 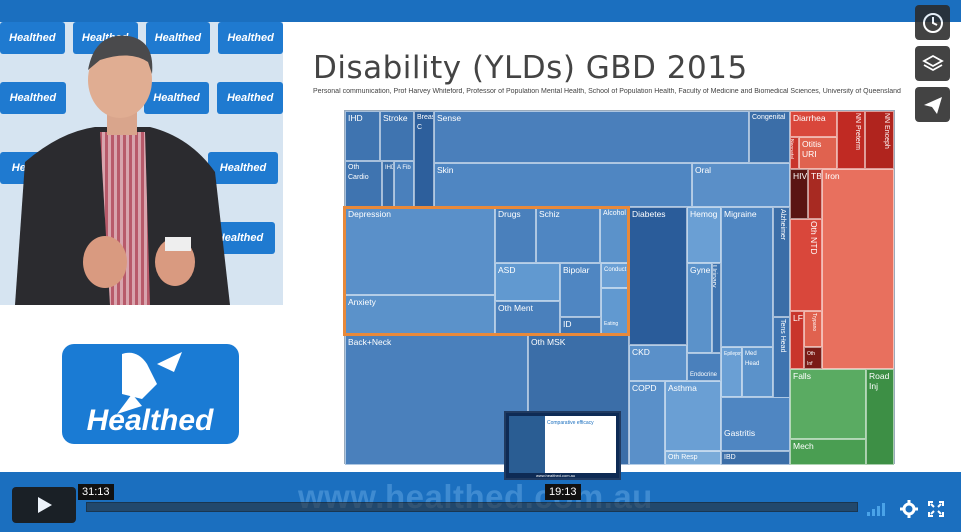 What do you see at coordinates (486, 271) in the screenshot?
I see `highlight-box-mental` at bounding box center [486, 271].